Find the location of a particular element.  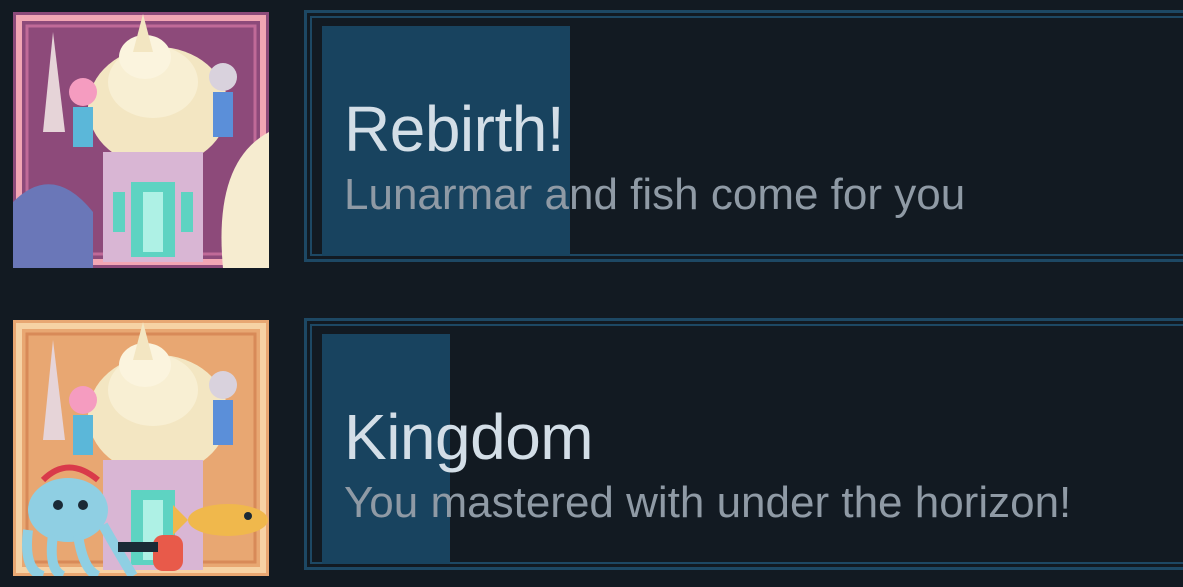

mermaid-shell-castle-octopus-icon is located at coordinates (141, 448).